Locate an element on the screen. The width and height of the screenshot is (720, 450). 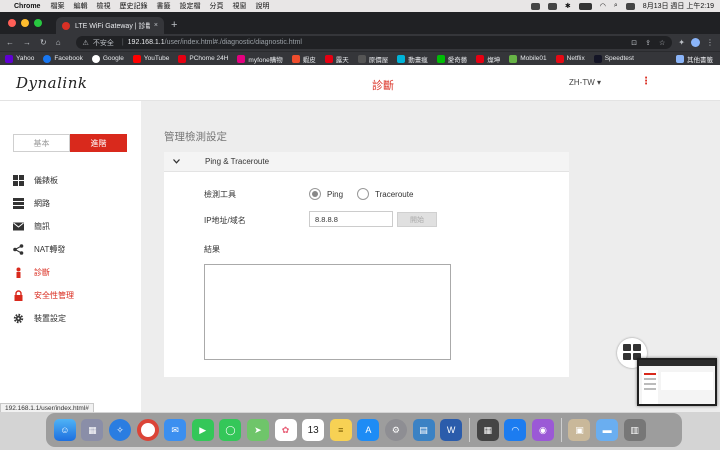
language-select: ZH-TW ▾ is located at coordinates (585, 82).